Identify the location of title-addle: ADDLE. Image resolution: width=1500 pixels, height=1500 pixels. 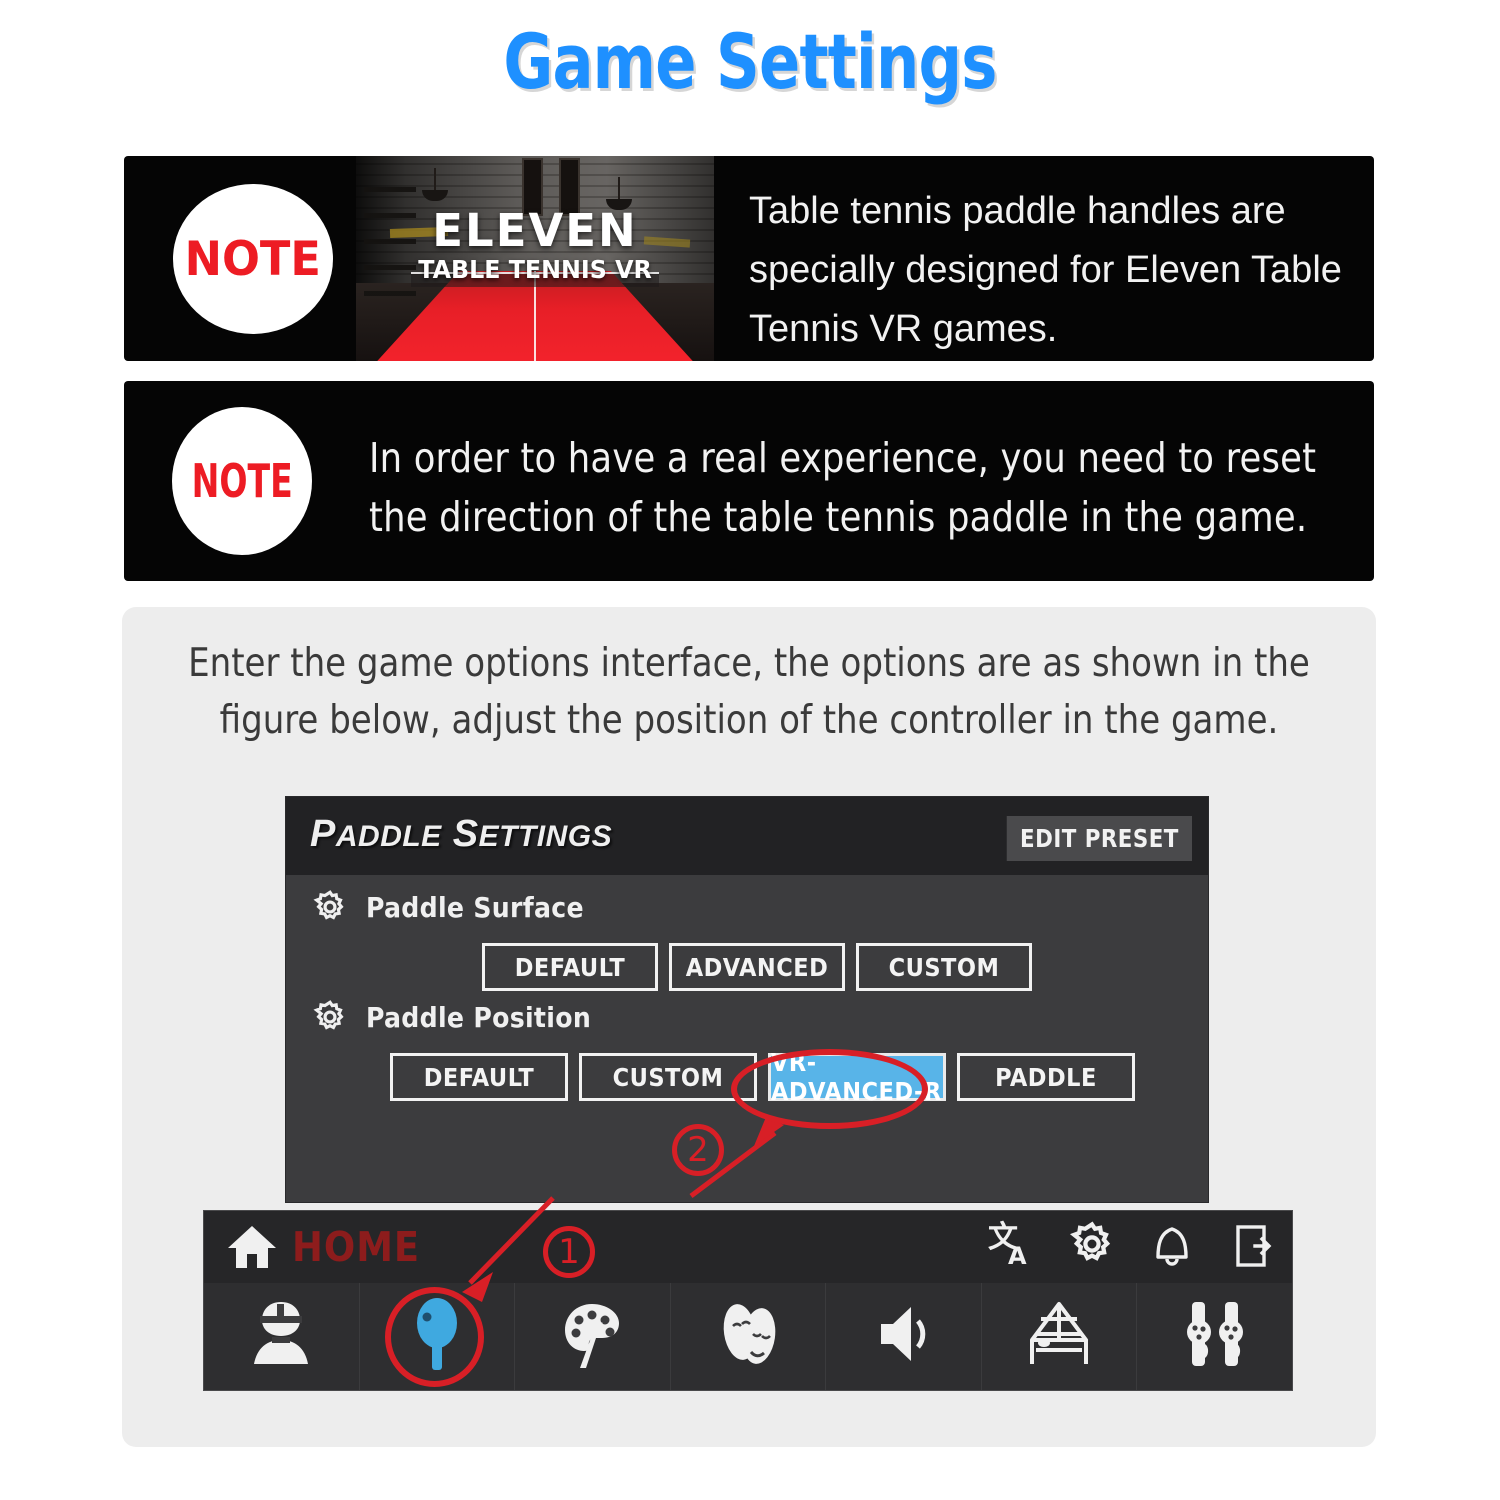
(388, 836).